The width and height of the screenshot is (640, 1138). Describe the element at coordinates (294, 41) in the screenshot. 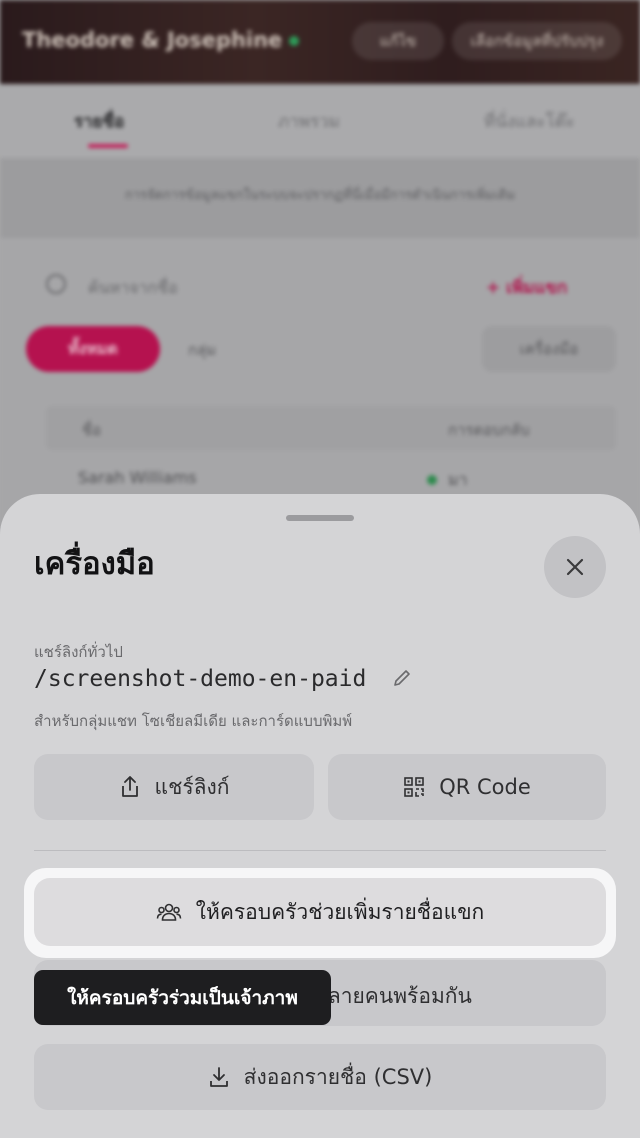

I see `online-status-dot` at that location.